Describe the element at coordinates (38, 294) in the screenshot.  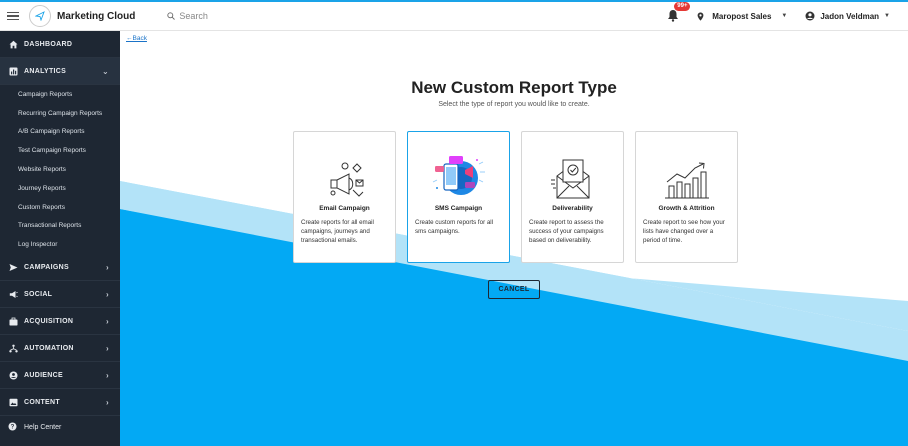
I see `nav-social-label: SOCIAL` at that location.